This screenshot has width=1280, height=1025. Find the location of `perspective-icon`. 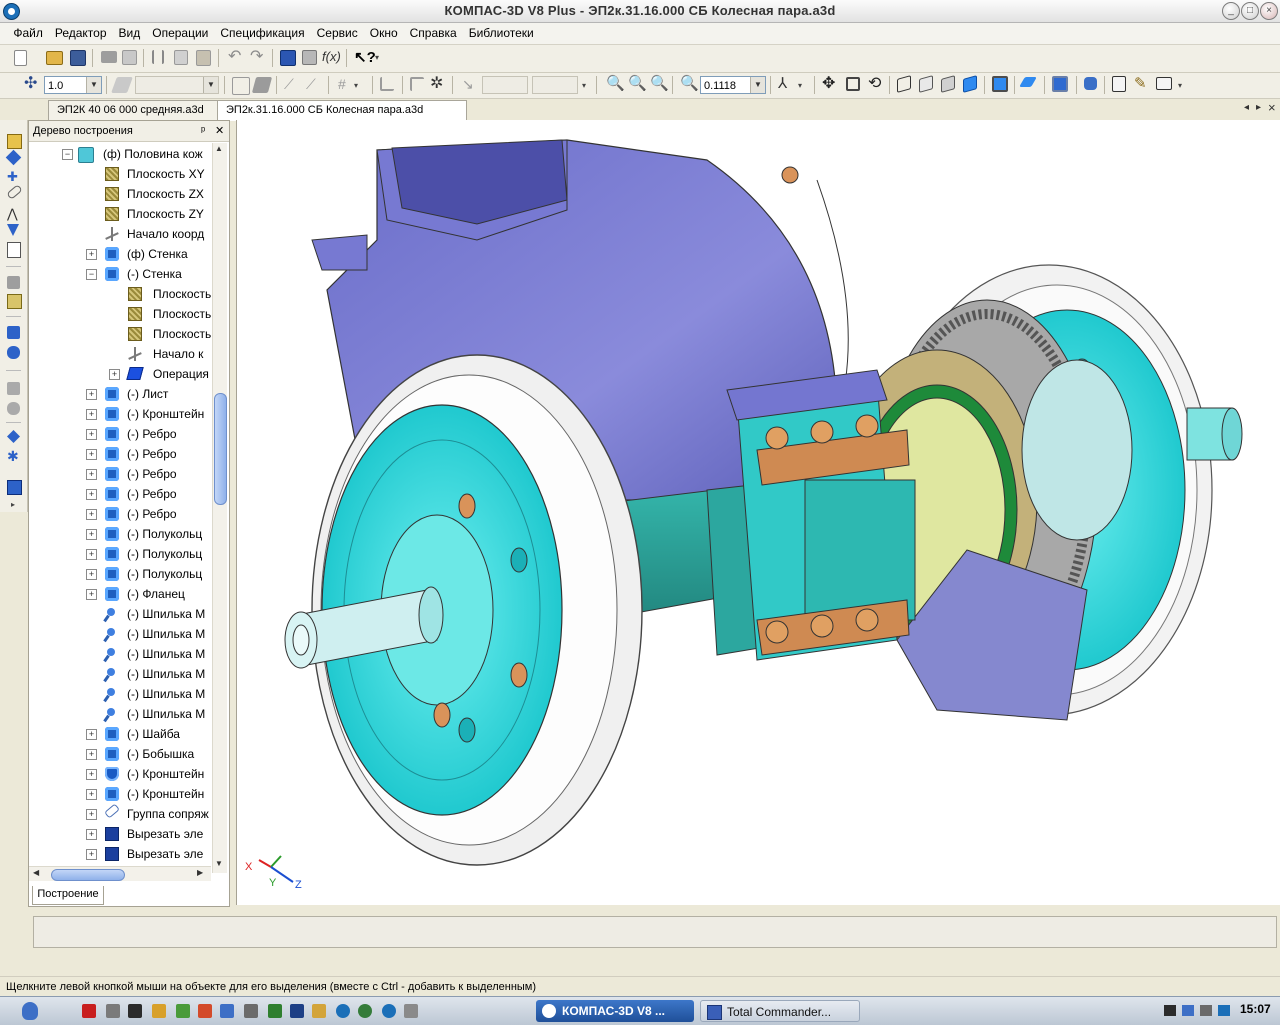

perspective-icon is located at coordinates (1028, 82).